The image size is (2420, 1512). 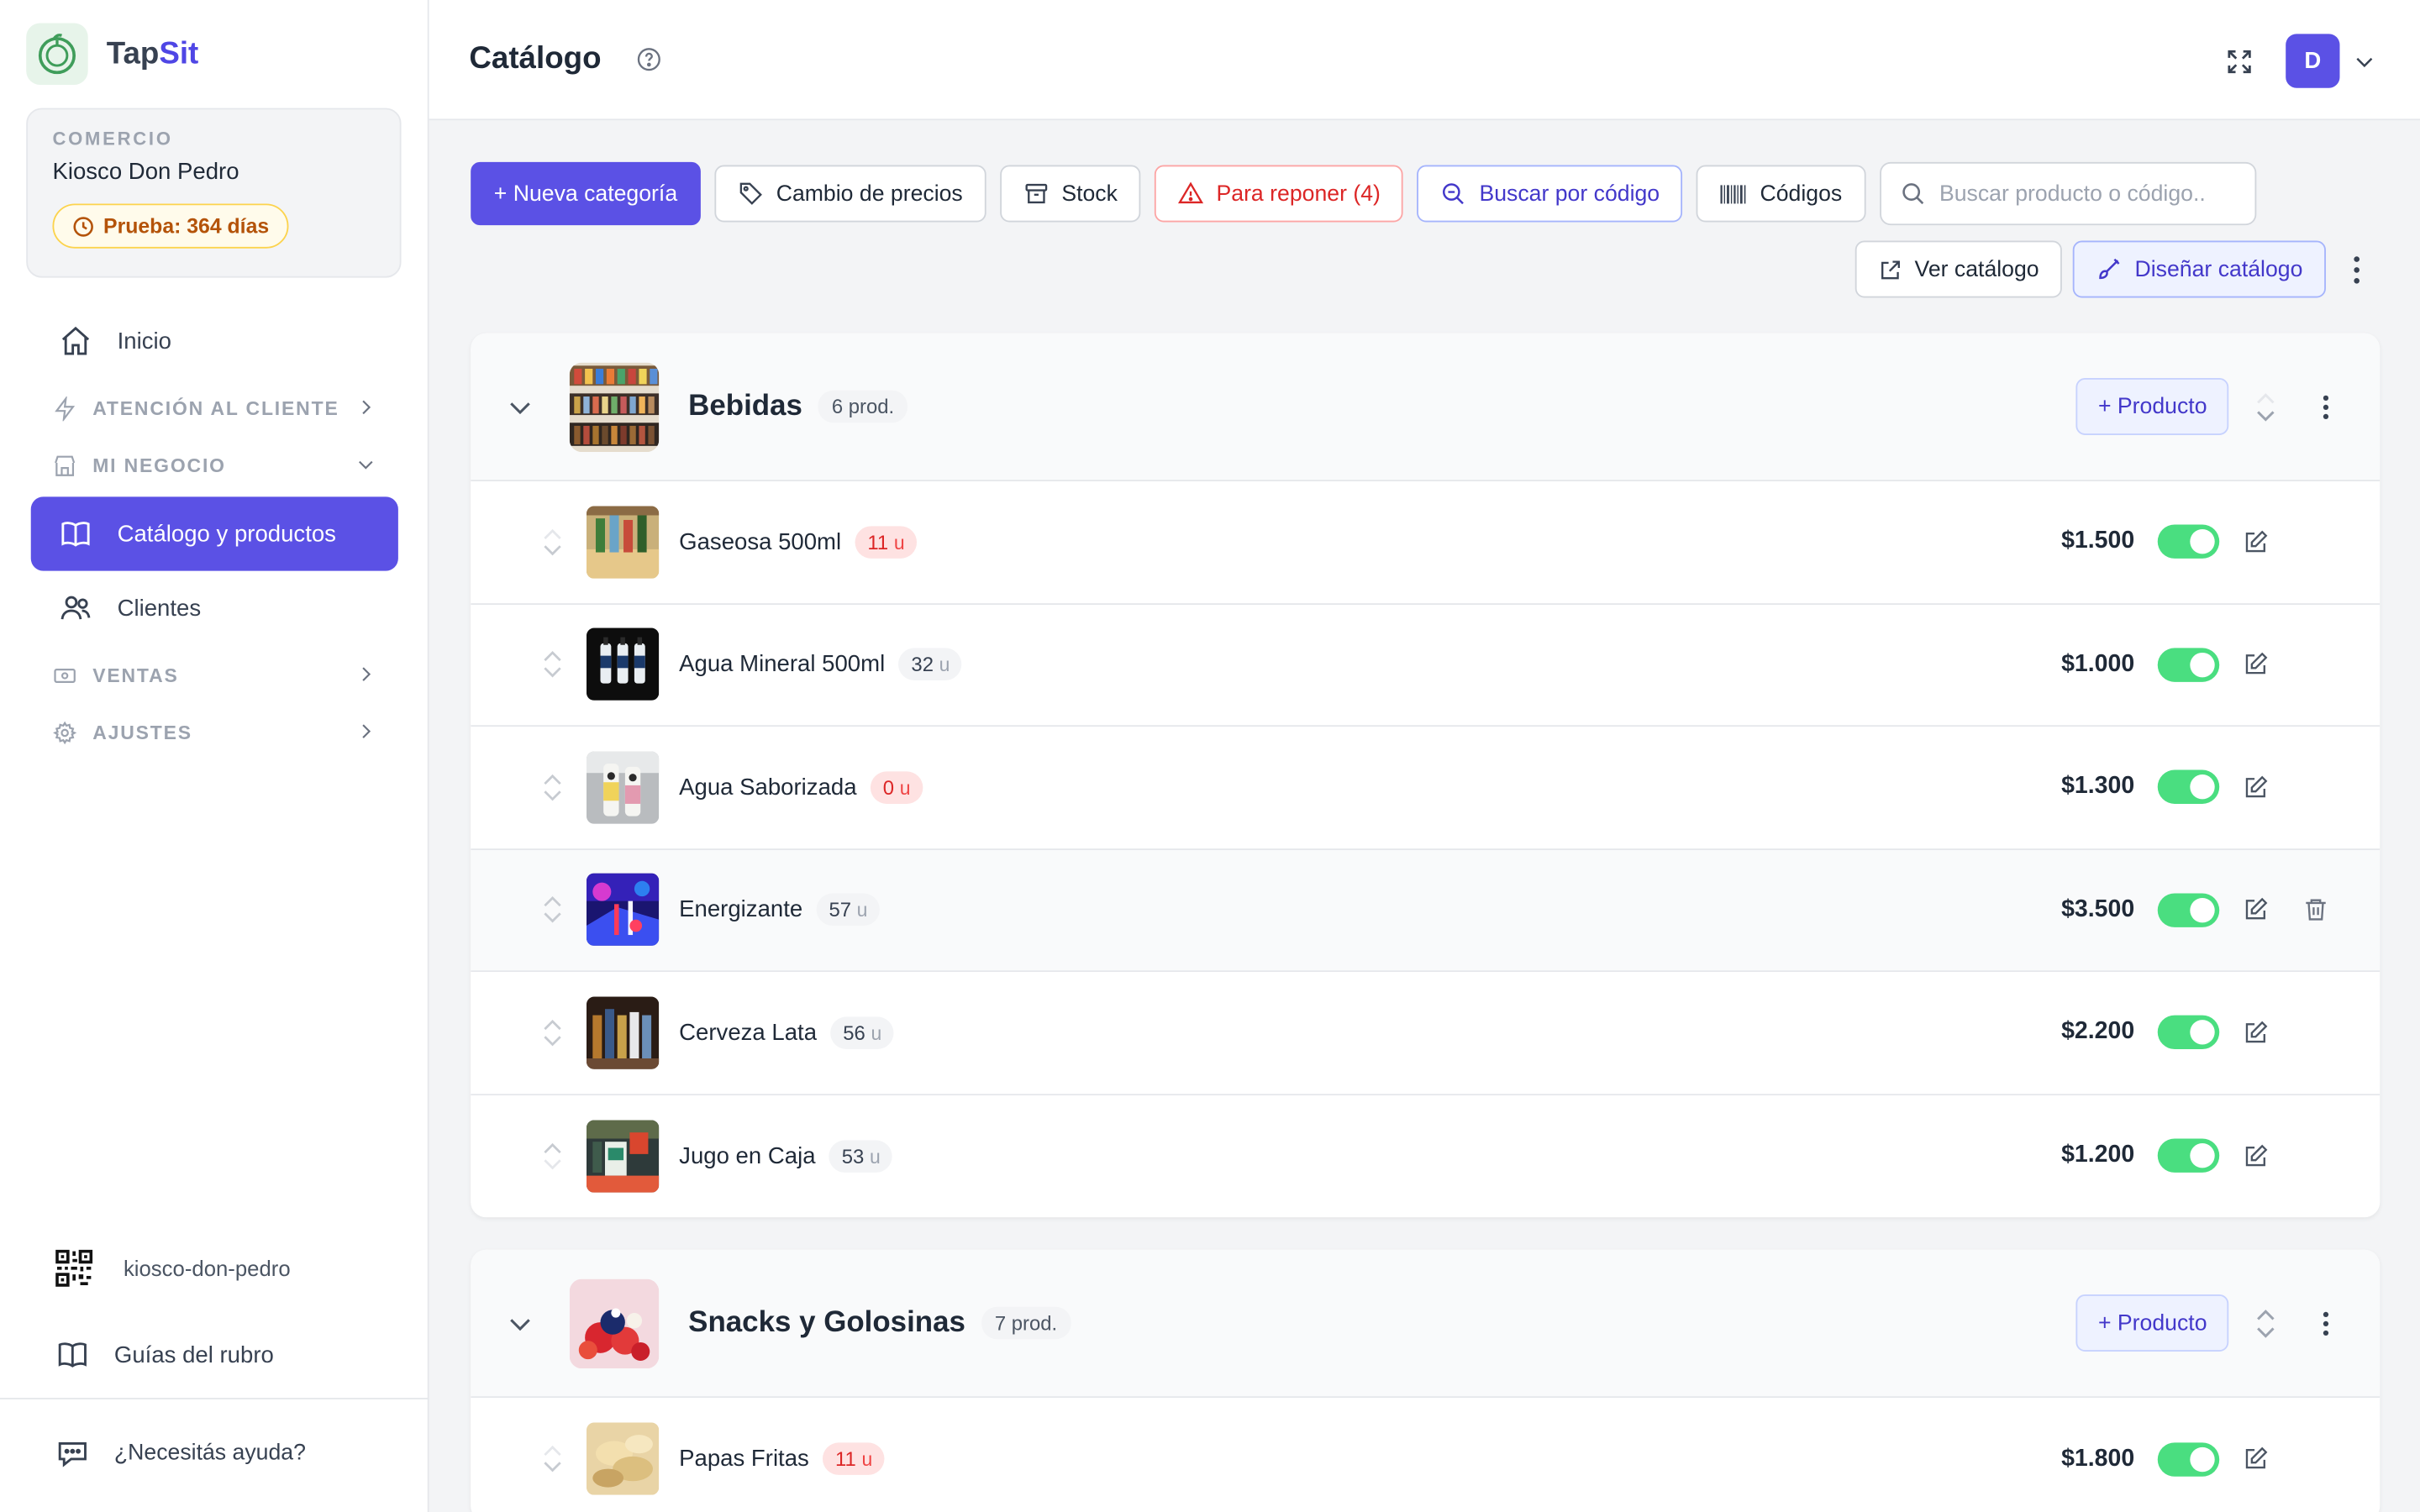 I want to click on nav-section-ventas: VENTAS, so click(x=214, y=675).